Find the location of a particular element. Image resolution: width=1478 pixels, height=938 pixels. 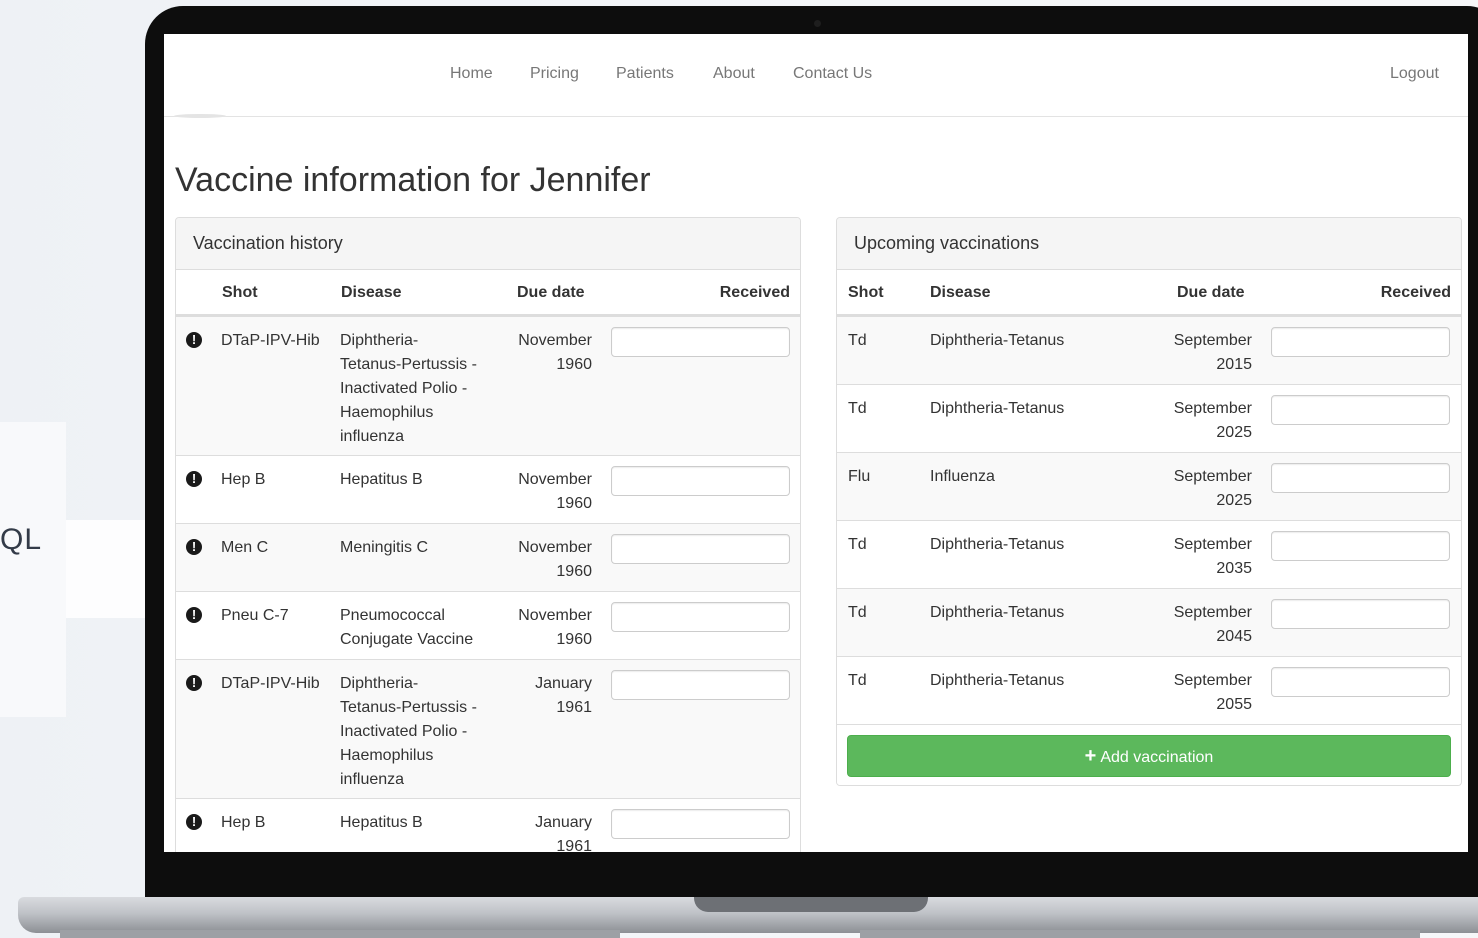

due-date-cell: September 2015 is located at coordinates (1212, 352).